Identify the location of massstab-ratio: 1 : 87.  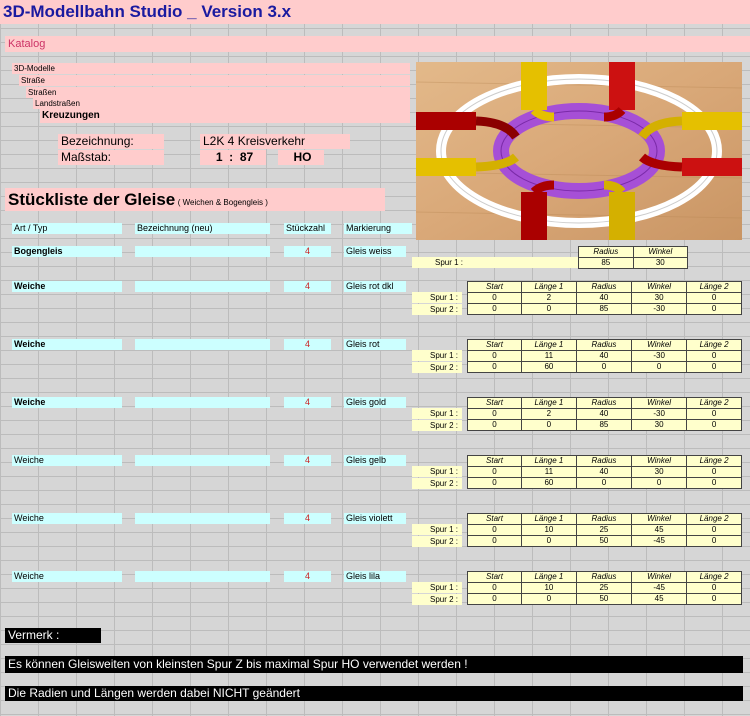
(233, 157).